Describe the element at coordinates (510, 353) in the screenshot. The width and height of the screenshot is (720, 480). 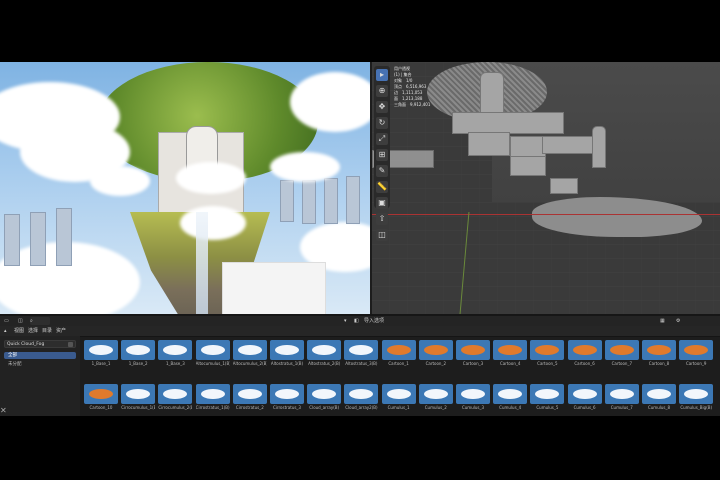
I see `asset-item: Cartoon_4` at that location.